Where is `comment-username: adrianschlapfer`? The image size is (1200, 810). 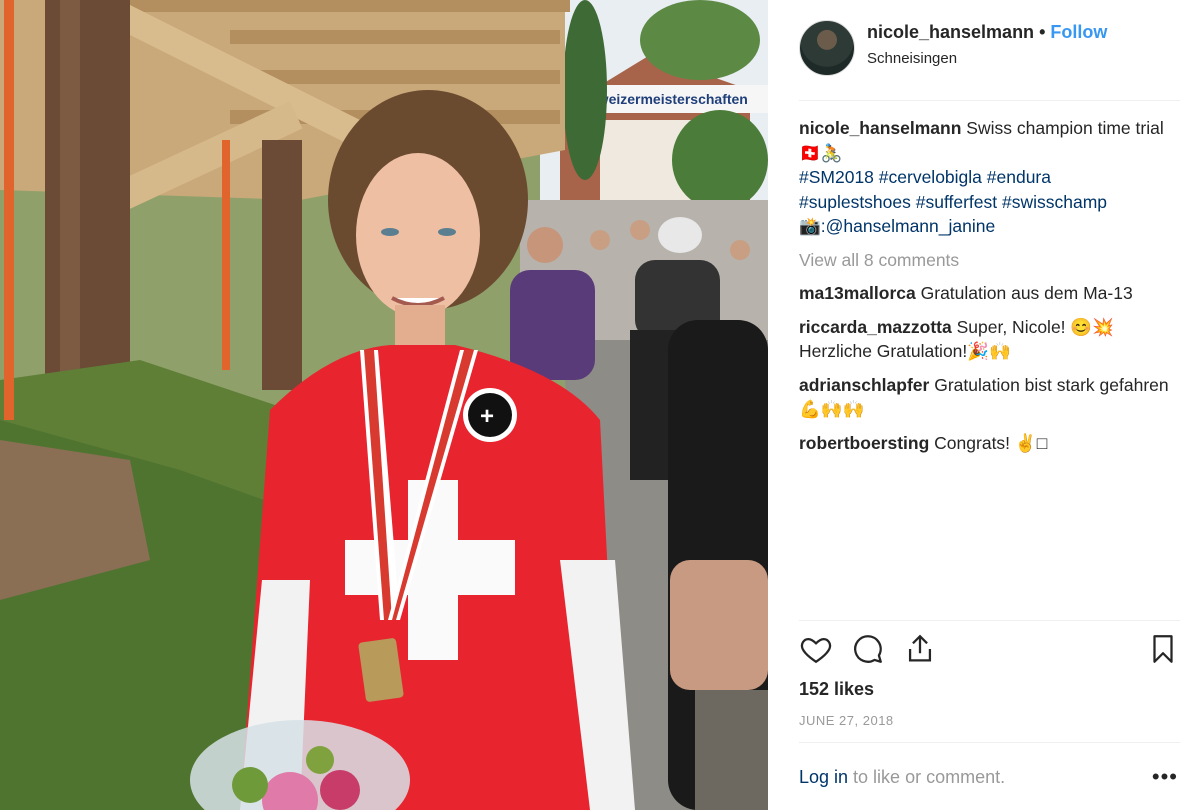 comment-username: adrianschlapfer is located at coordinates (864, 385).